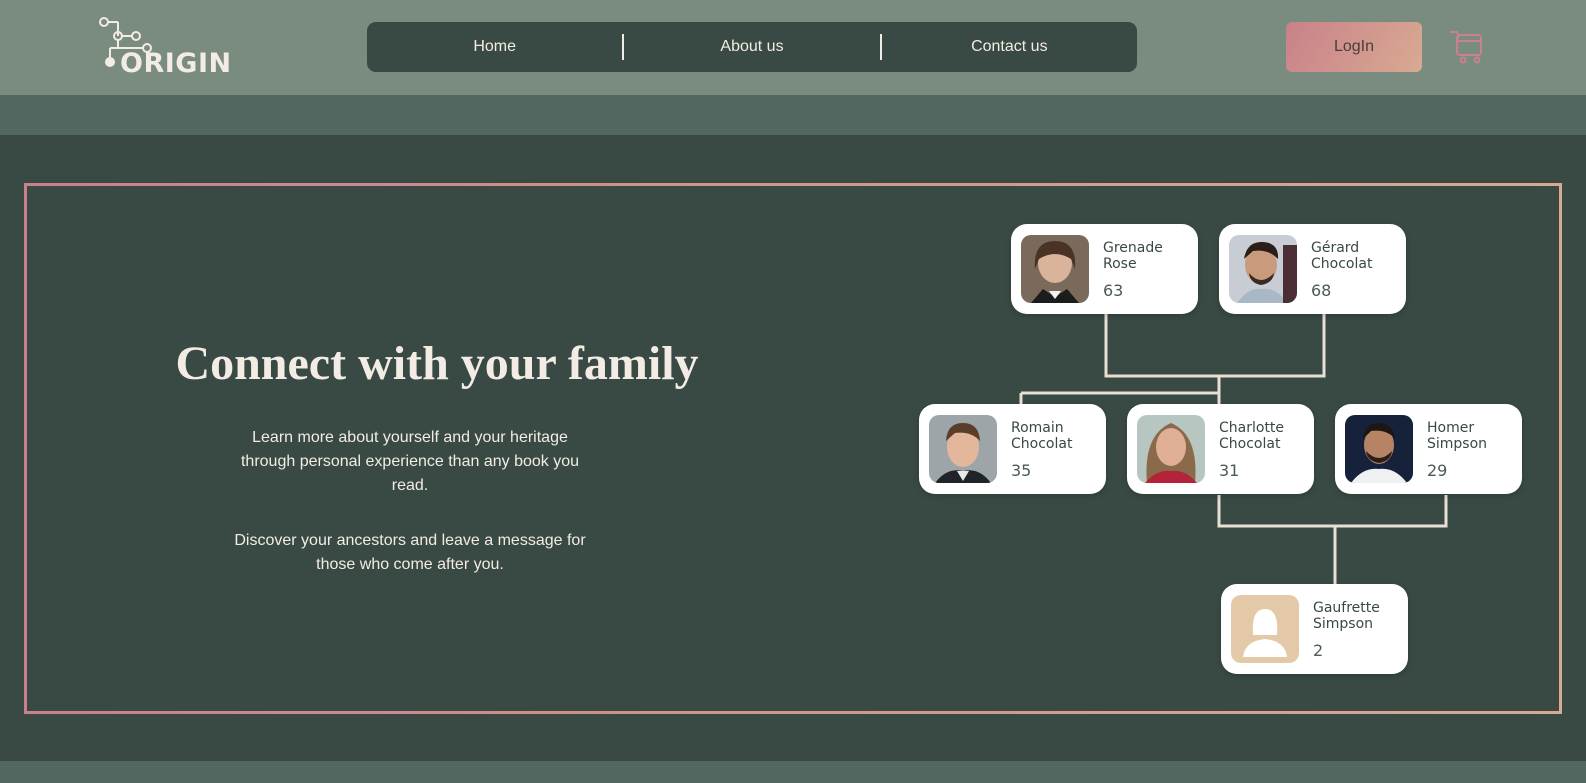 This screenshot has height=783, width=1586. I want to click on nav-about-us: About us, so click(751, 47).